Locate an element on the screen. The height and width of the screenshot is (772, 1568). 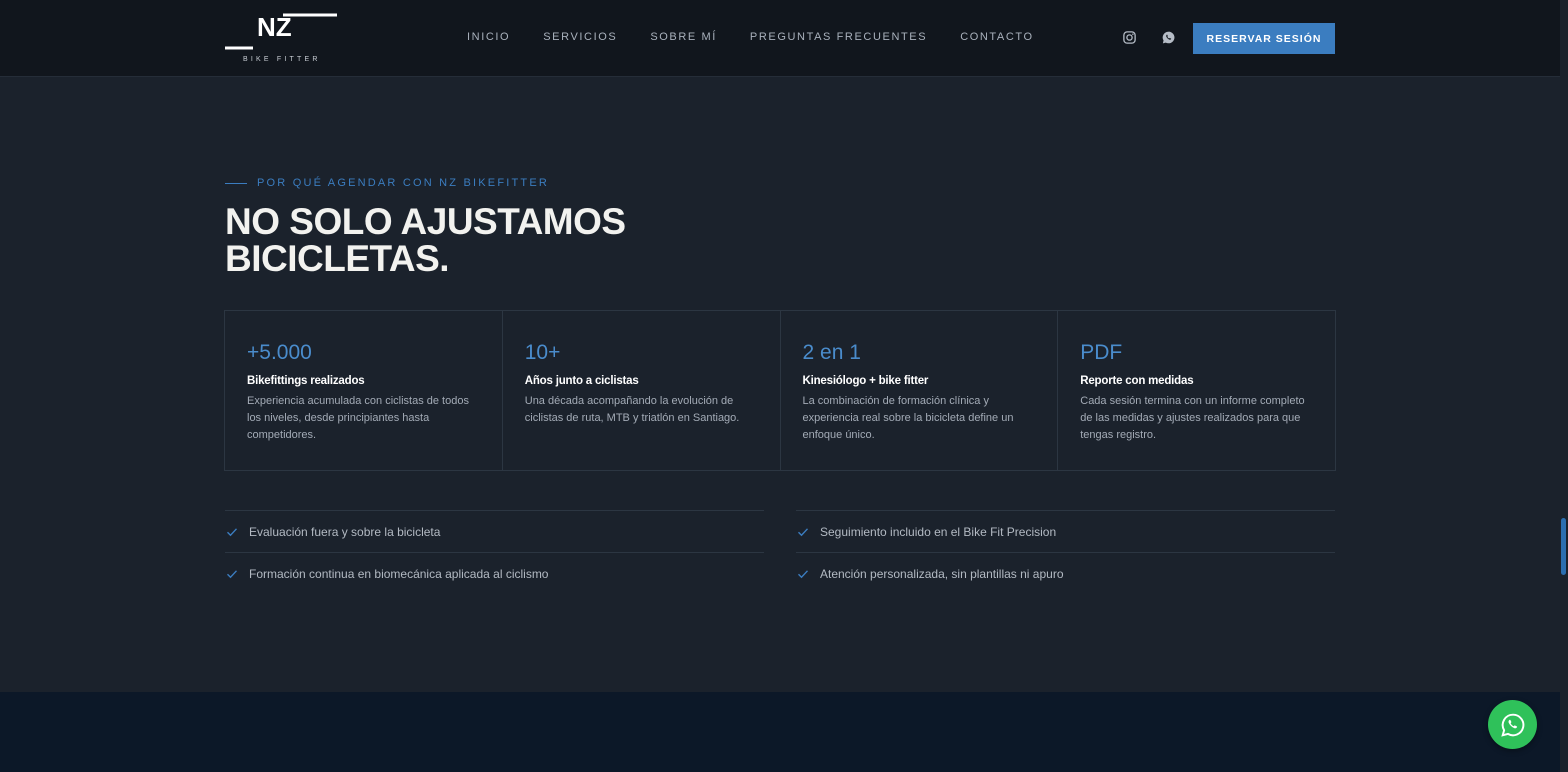
stat-number: 2 en 1 is located at coordinates (831, 352).